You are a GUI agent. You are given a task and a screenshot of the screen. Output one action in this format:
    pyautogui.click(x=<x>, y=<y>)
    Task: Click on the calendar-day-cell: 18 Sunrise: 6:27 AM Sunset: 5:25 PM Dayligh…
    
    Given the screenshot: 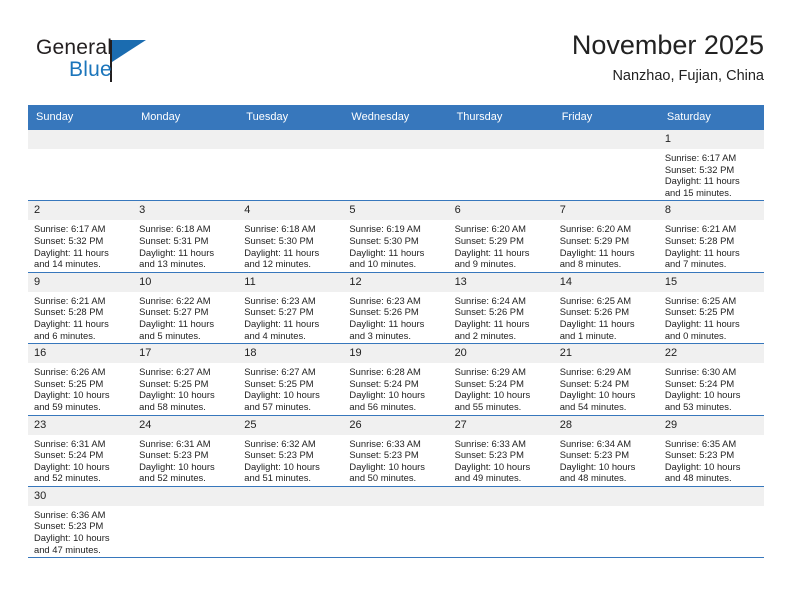 What is the action you would take?
    pyautogui.click(x=291, y=379)
    